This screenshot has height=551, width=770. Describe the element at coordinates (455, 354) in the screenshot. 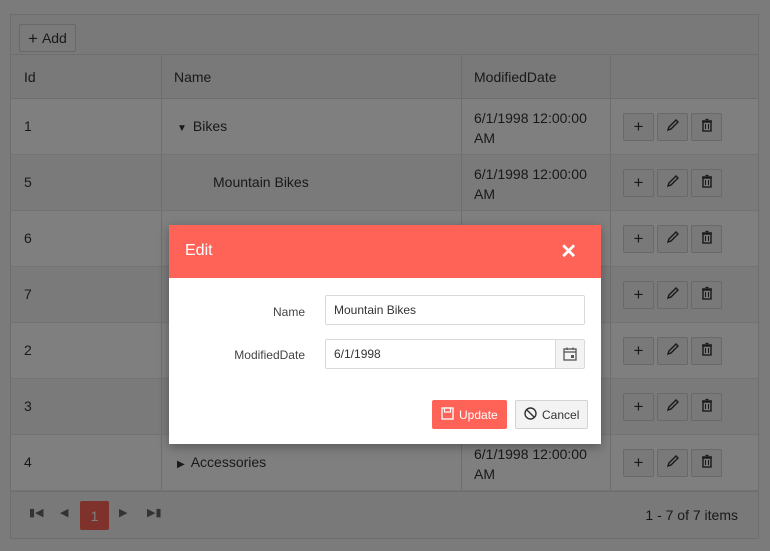

I see `modifieddate-input: 6/1/1998` at that location.